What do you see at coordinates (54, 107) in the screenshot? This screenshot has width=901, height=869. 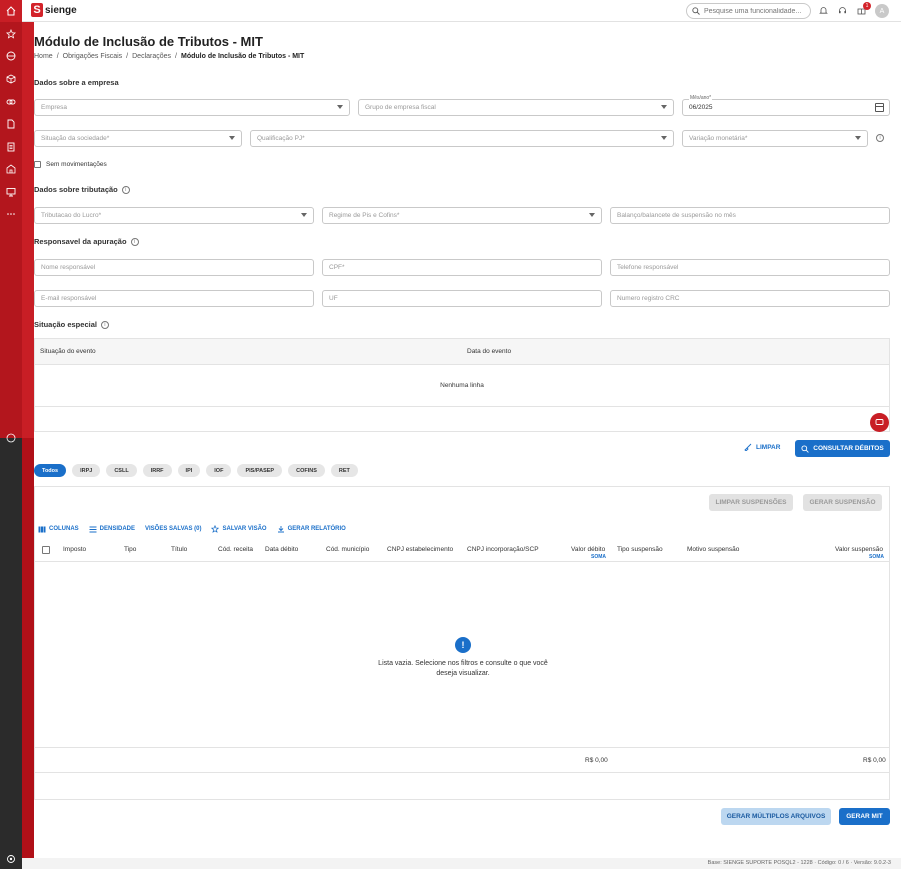 I see `empresa-placeholder: Empresa` at bounding box center [54, 107].